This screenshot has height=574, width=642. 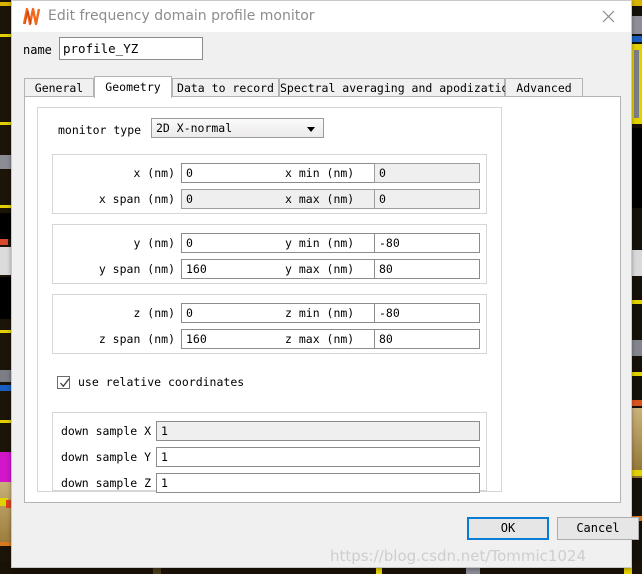 What do you see at coordinates (131, 48) in the screenshot?
I see `name-input` at bounding box center [131, 48].